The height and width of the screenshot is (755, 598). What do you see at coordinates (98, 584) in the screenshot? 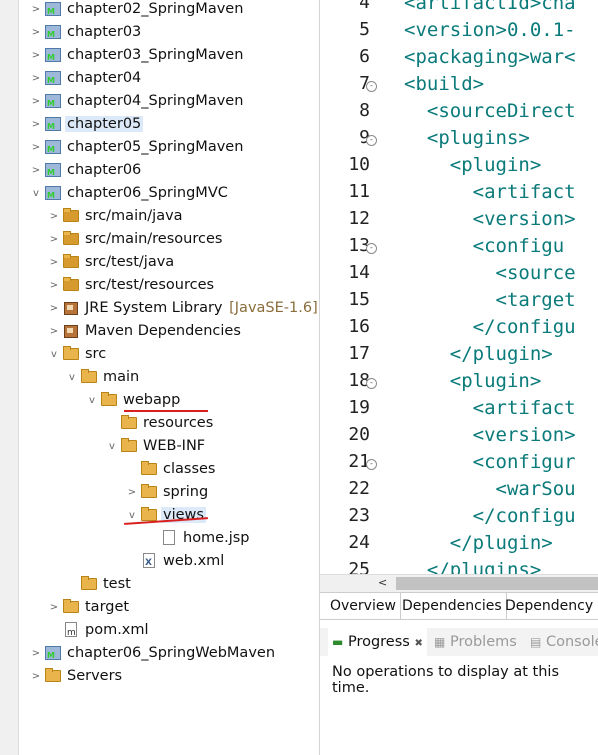
I see `tree-item-test: test` at bounding box center [98, 584].